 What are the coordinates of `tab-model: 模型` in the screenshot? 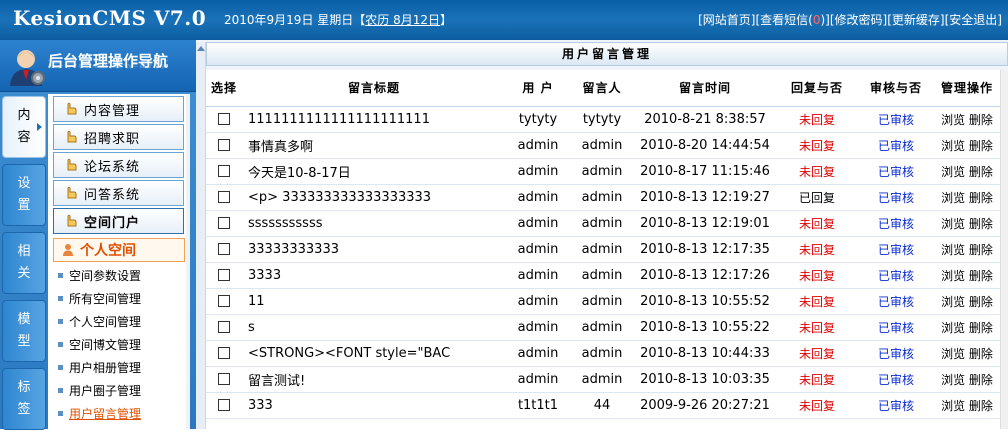 It's located at (24, 331).